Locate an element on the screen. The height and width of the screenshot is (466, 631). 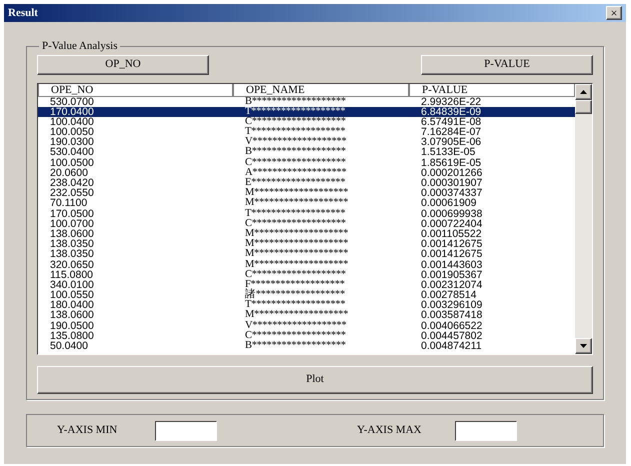
table-cell-text: V******************* is located at coordinates (296, 325).